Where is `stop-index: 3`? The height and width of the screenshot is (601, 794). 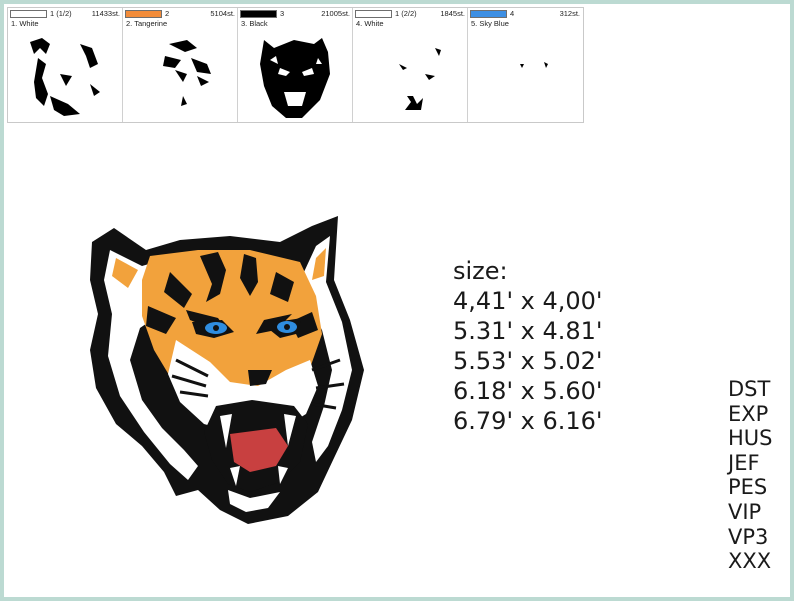
stop-index: 3 is located at coordinates (282, 13).